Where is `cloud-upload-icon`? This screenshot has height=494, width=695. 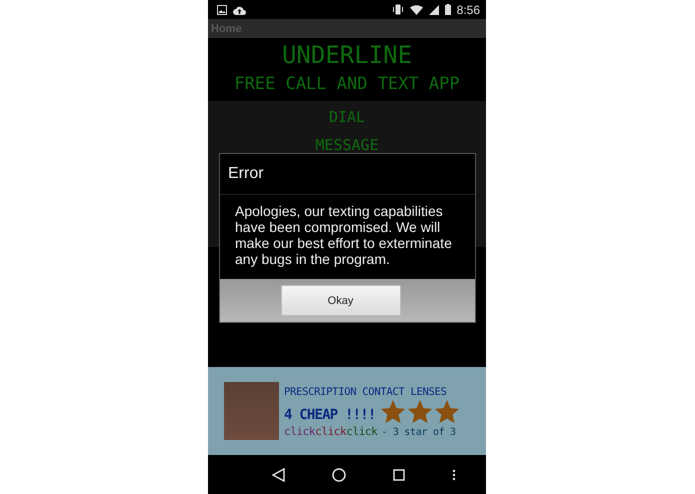 cloud-upload-icon is located at coordinates (239, 9).